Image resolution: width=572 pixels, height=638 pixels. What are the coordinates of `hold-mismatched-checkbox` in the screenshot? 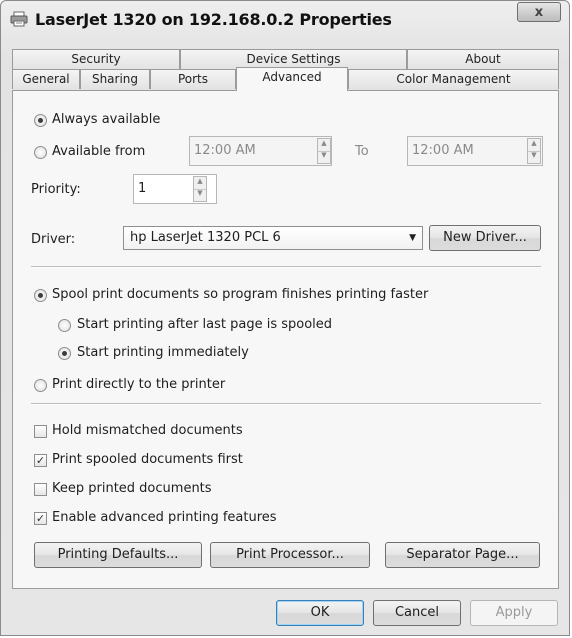 It's located at (40, 431).